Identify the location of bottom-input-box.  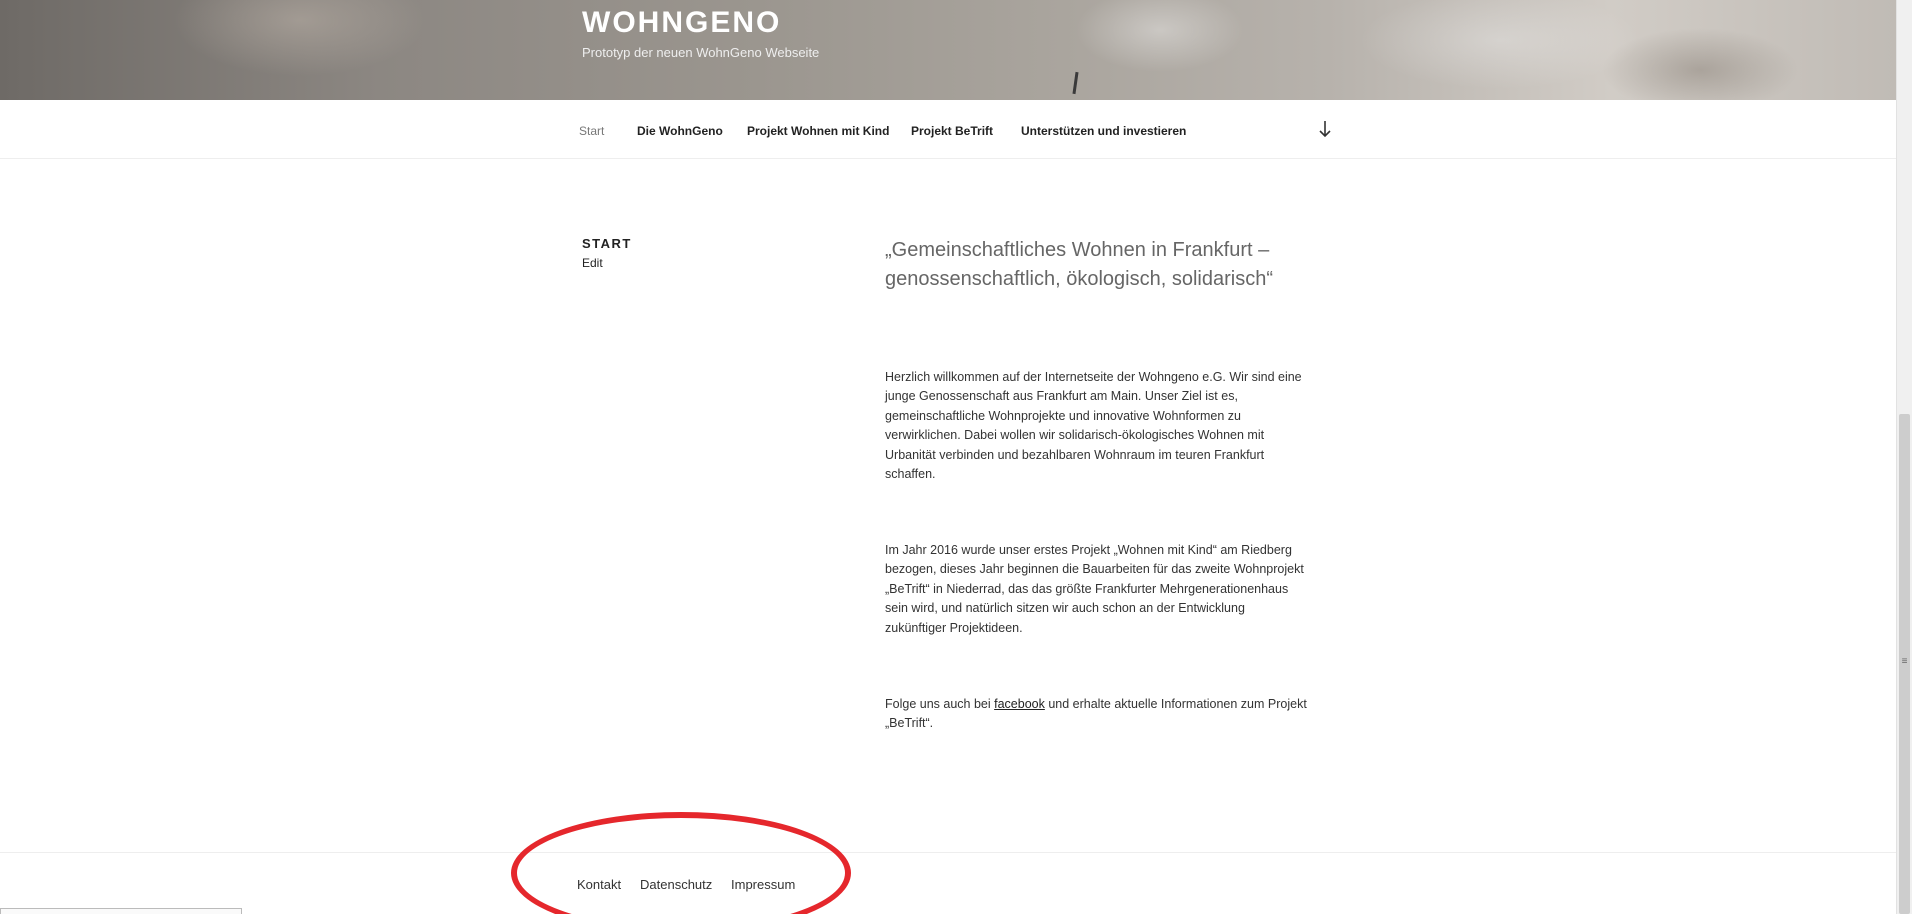
(121, 911).